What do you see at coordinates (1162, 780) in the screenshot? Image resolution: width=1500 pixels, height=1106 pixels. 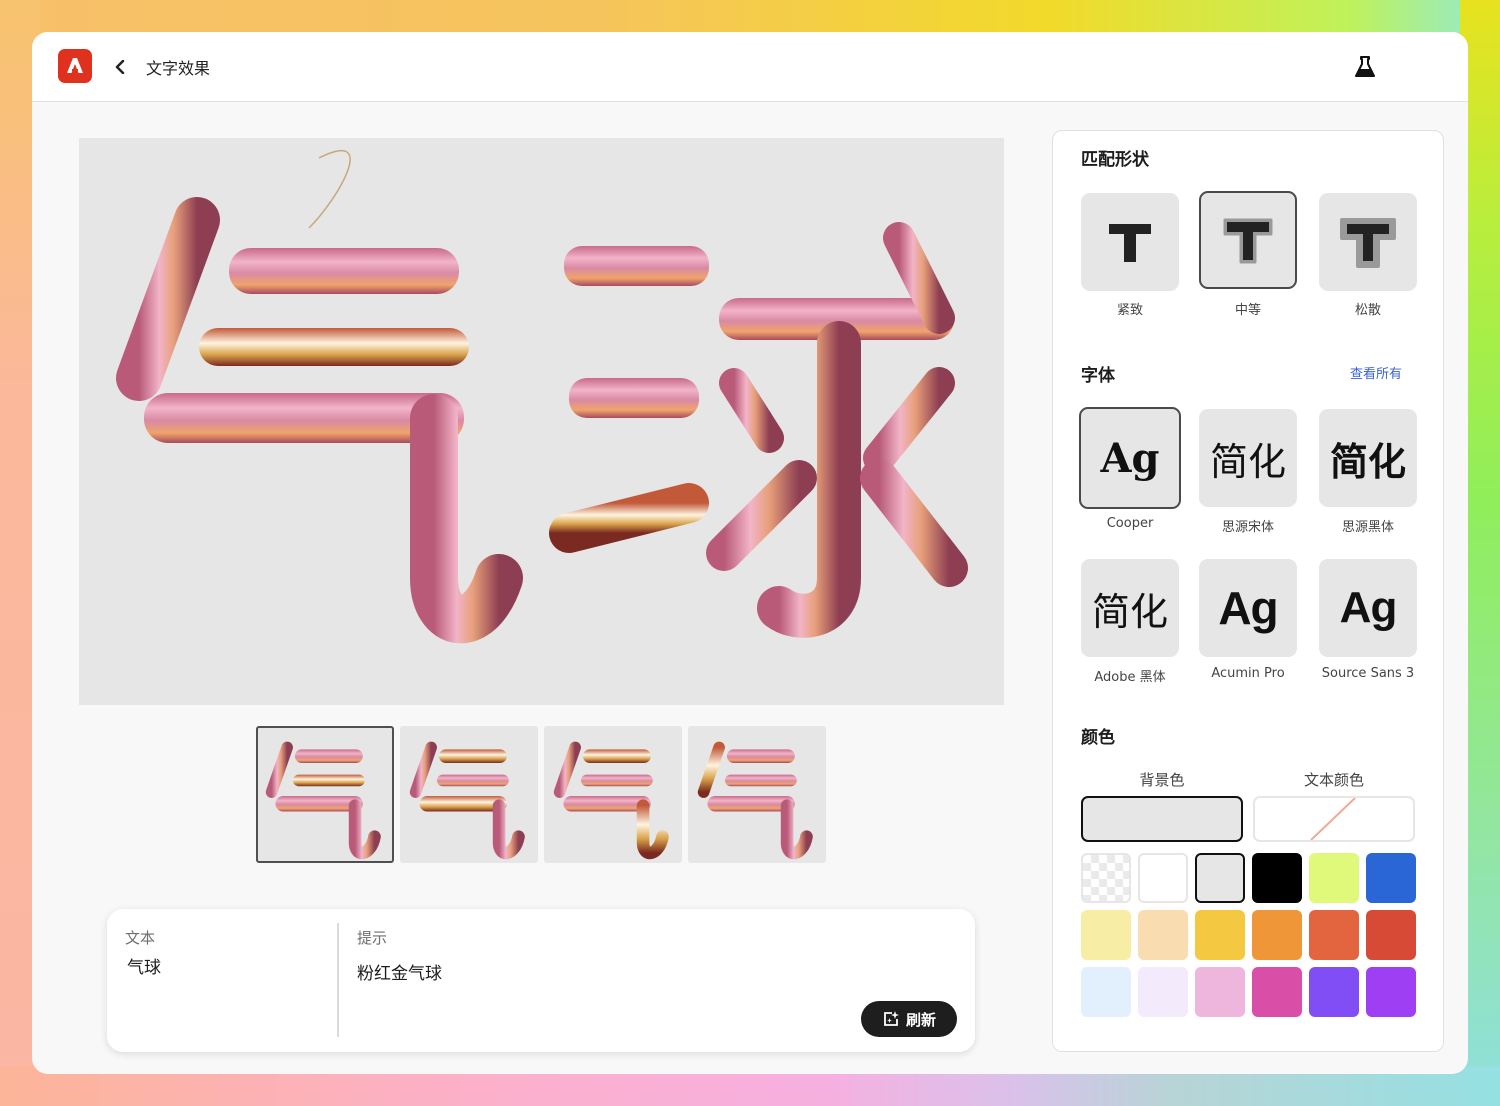 I see `background-color-label: 背景色` at bounding box center [1162, 780].